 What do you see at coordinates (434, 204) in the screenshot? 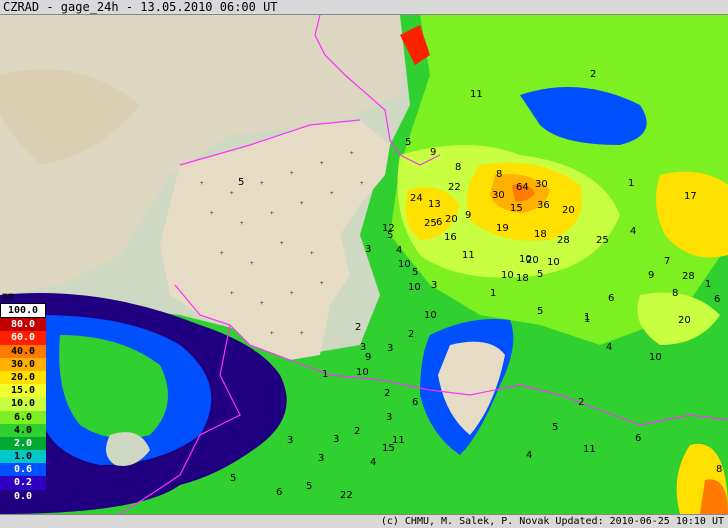
I see `station-value: 13` at bounding box center [434, 204].